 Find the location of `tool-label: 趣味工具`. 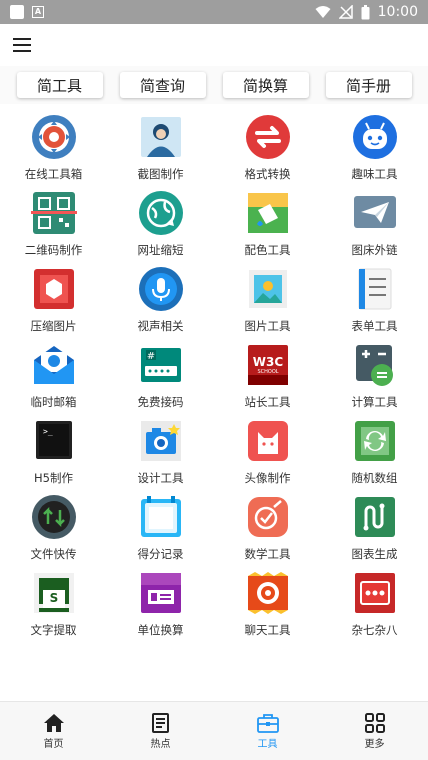

tool-label: 趣味工具 is located at coordinates (374, 174).